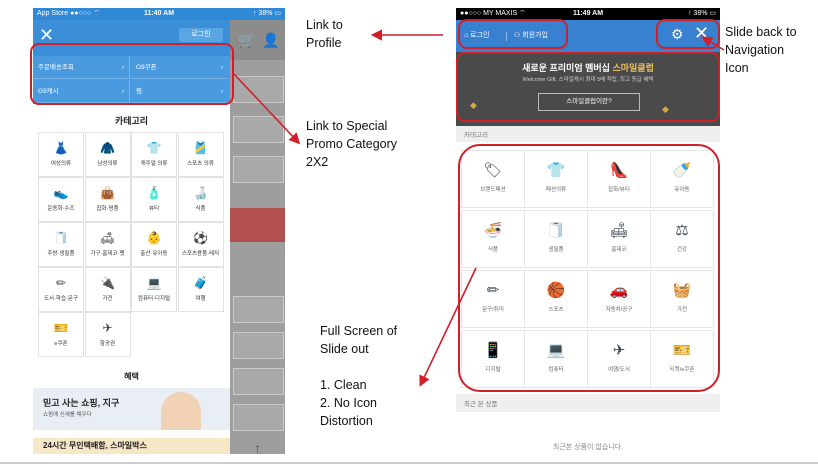  What do you see at coordinates (761, 50) in the screenshot?
I see `annotation-slide-back: Slide back to Navigation Icon` at bounding box center [761, 50].